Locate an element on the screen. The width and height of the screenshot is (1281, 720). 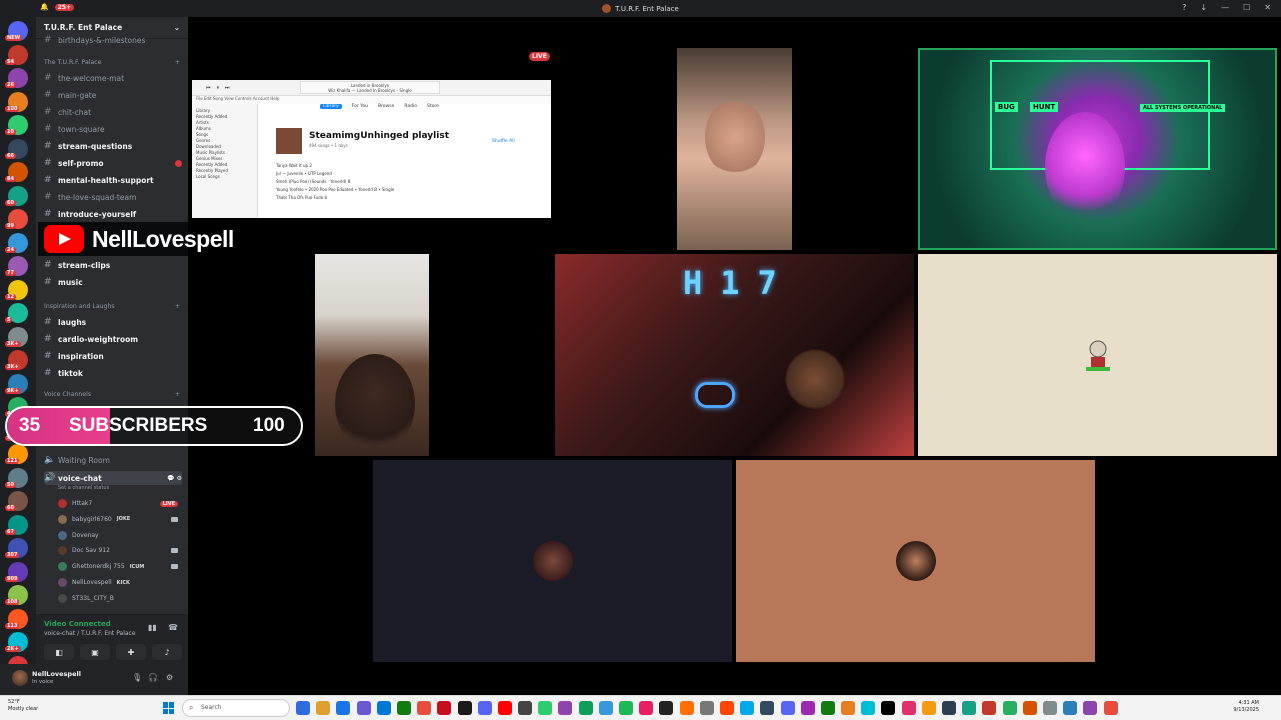
start-button is located at coordinates (169, 708).